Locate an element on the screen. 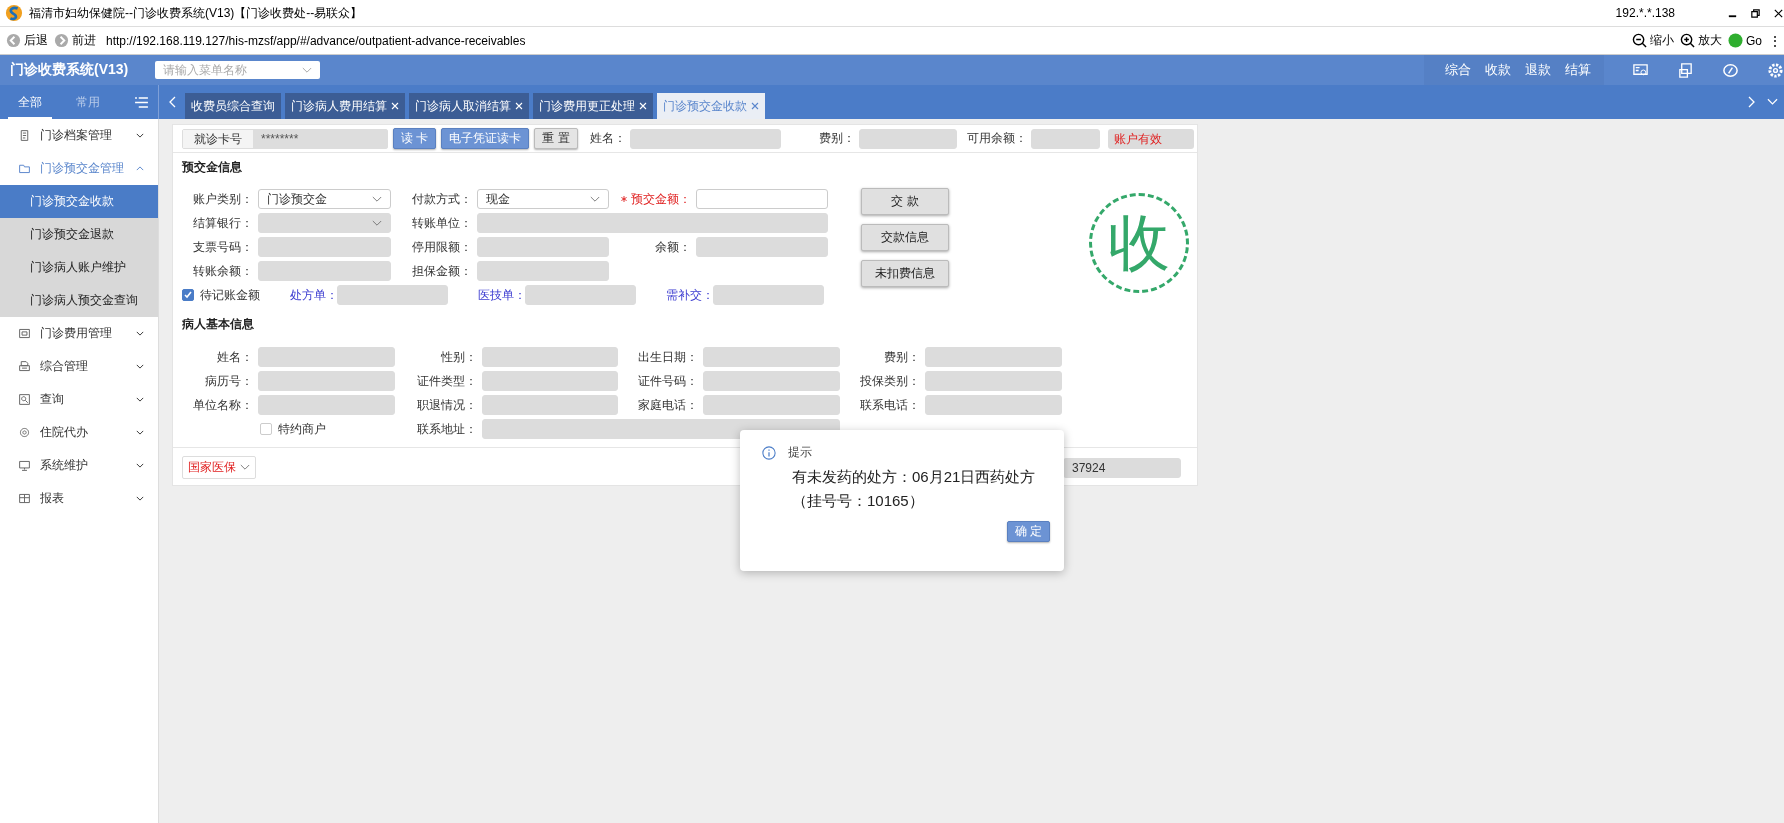 This screenshot has width=1784, height=823. dialog-message: 有未发药的处方：06月21日西药处方（挂号号：10165） is located at coordinates (914, 489).